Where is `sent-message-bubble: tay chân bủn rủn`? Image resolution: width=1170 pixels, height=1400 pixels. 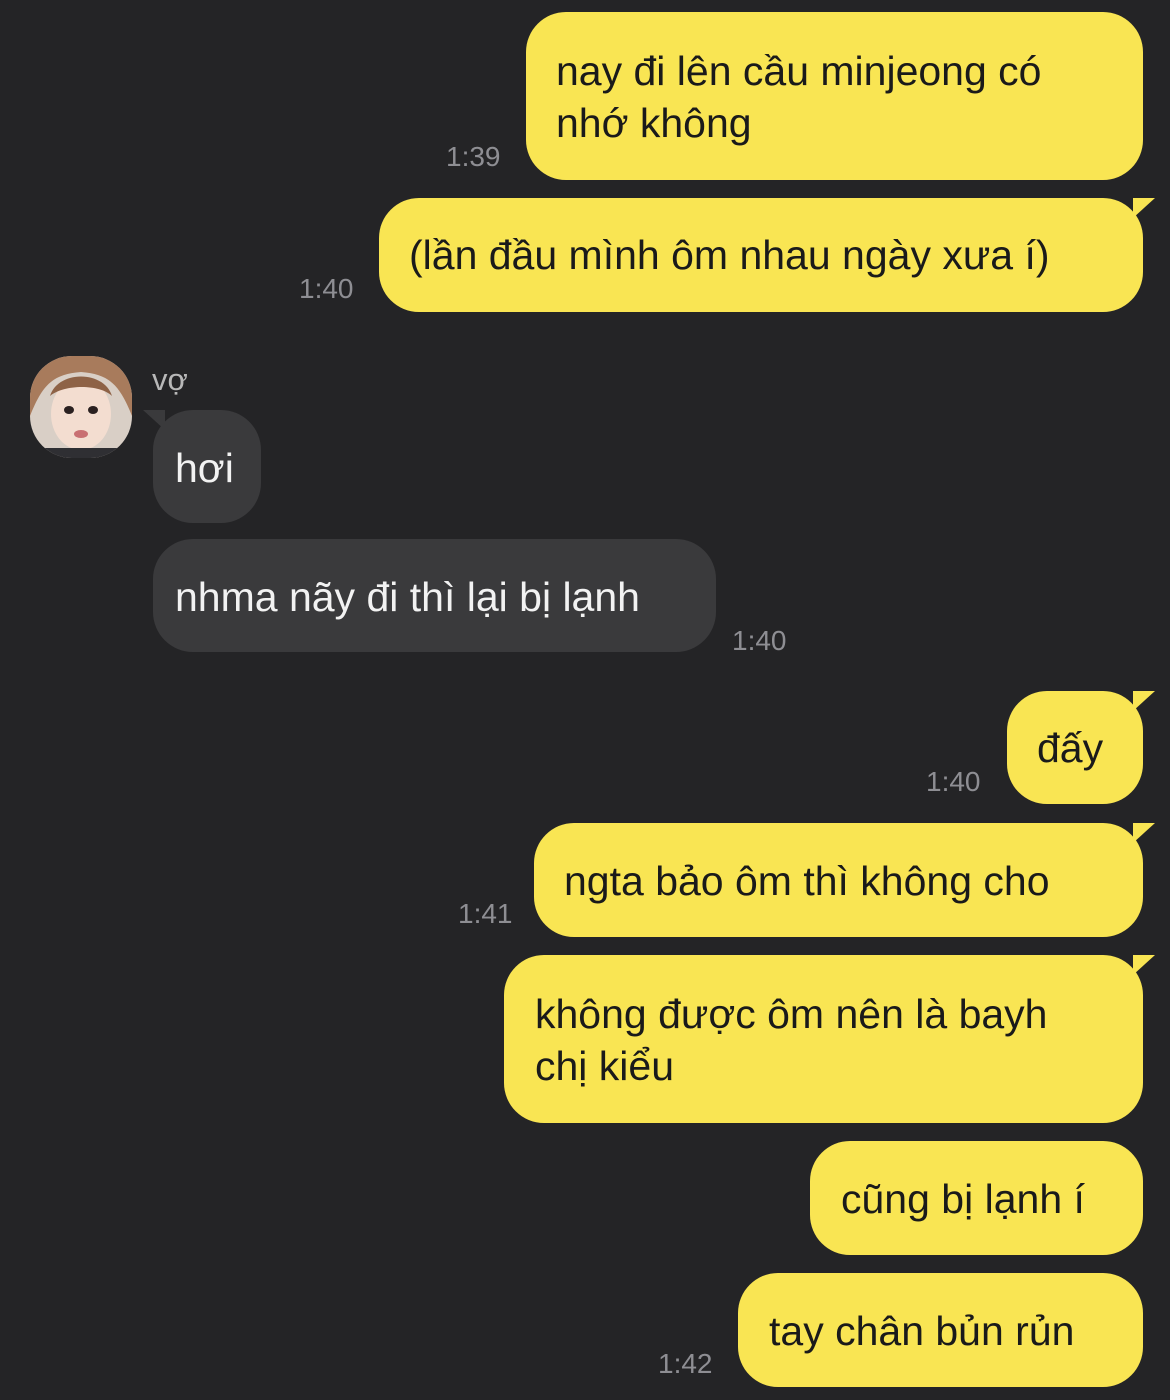
sent-message-bubble: tay chân bủn rủn is located at coordinates (940, 1330).